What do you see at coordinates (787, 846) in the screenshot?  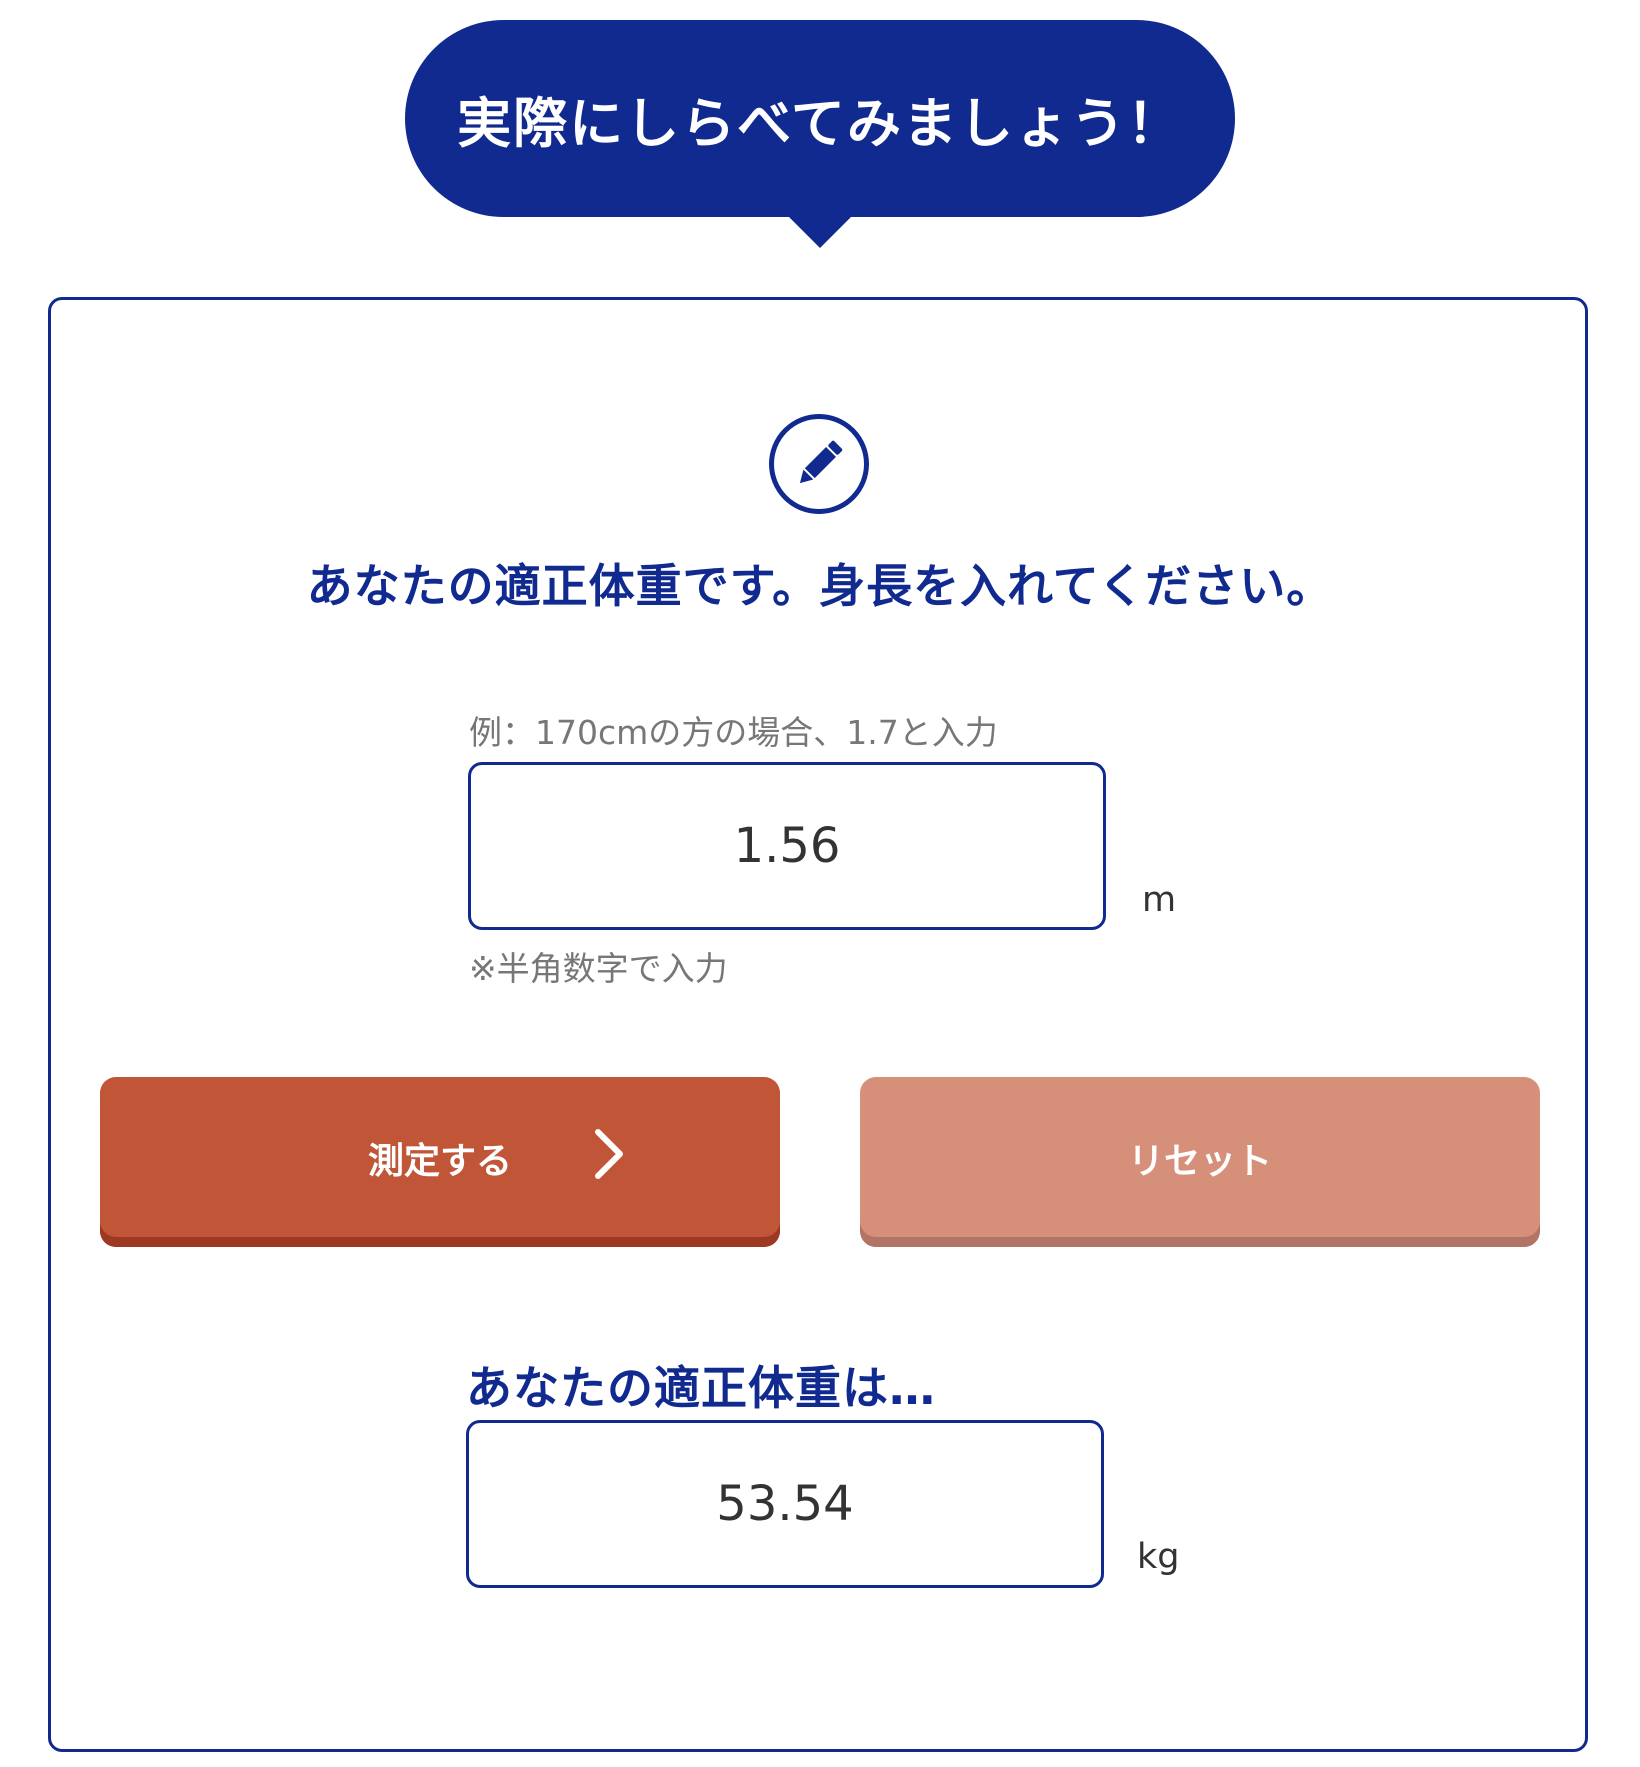 I see `height-input: 1.56` at bounding box center [787, 846].